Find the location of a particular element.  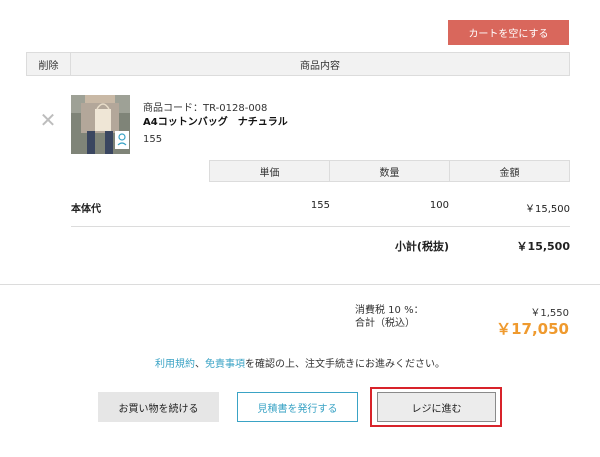

content-column-header: 商品内容 is located at coordinates (320, 66).